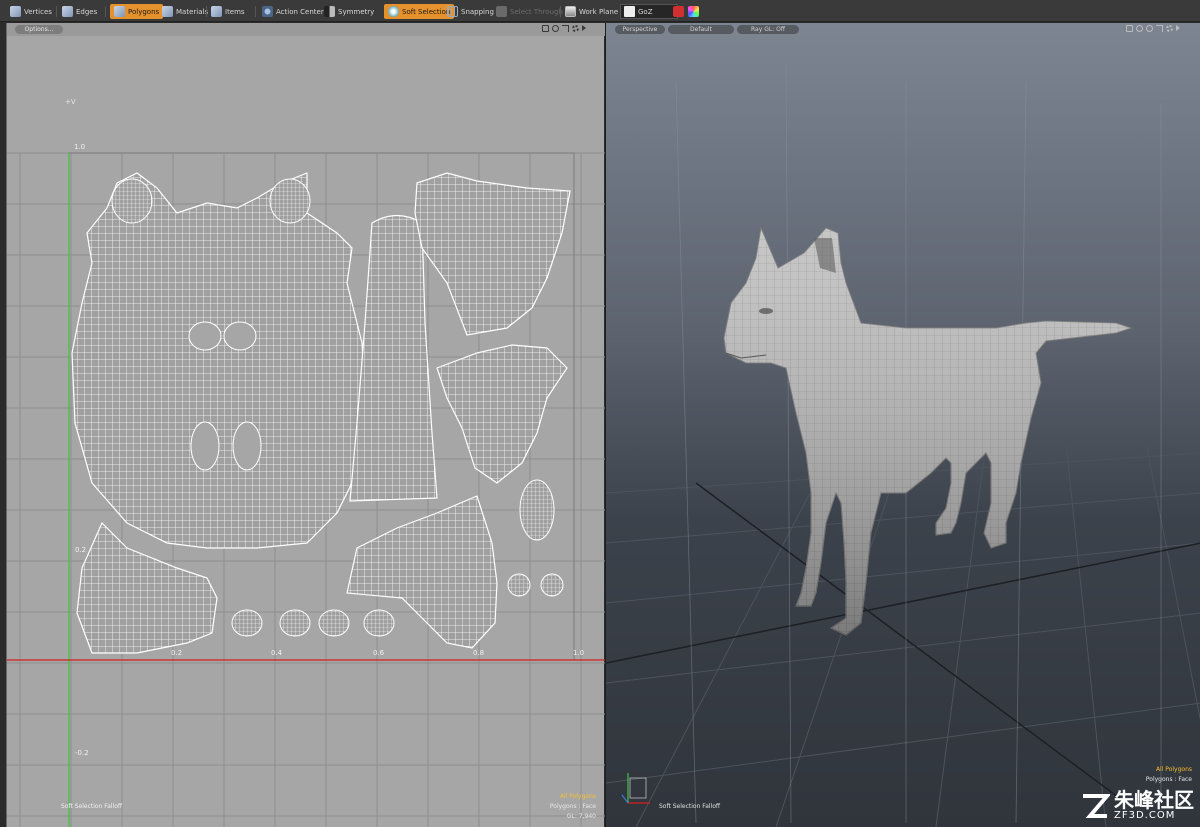 The height and width of the screenshot is (827, 1200). Describe the element at coordinates (70, 102) in the screenshot. I see `v-axis-label: +V` at that location.